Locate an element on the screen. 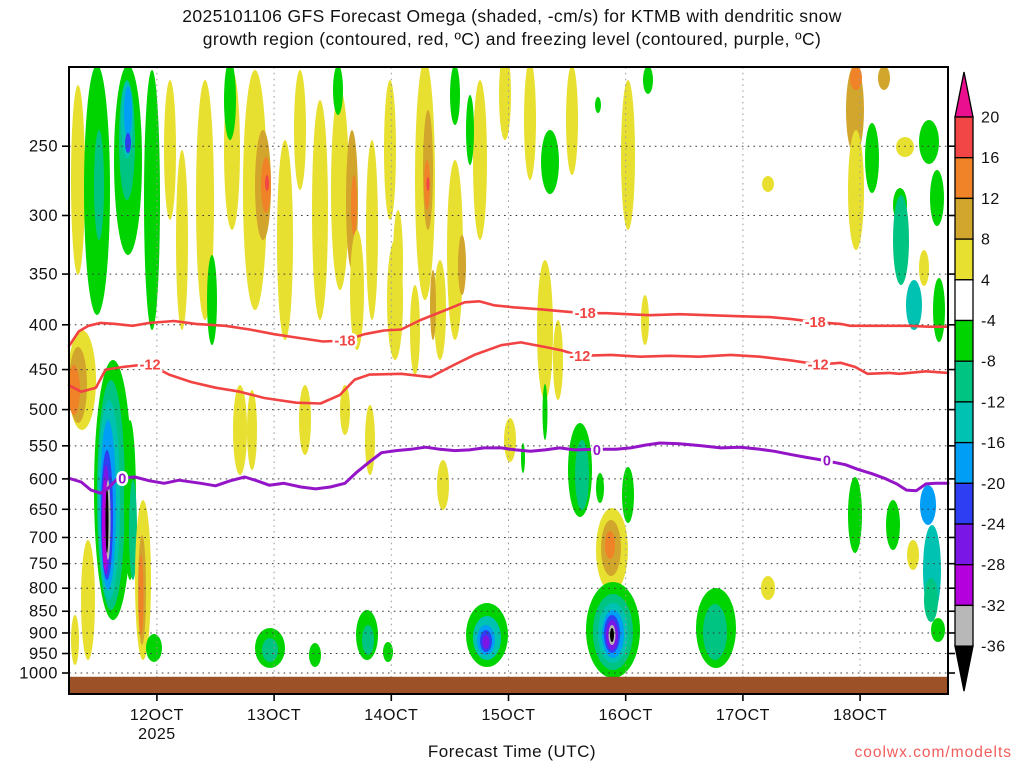 Image resolution: width=1024 pixels, height=768 pixels. colorbar-label: -20 is located at coordinates (993, 484).